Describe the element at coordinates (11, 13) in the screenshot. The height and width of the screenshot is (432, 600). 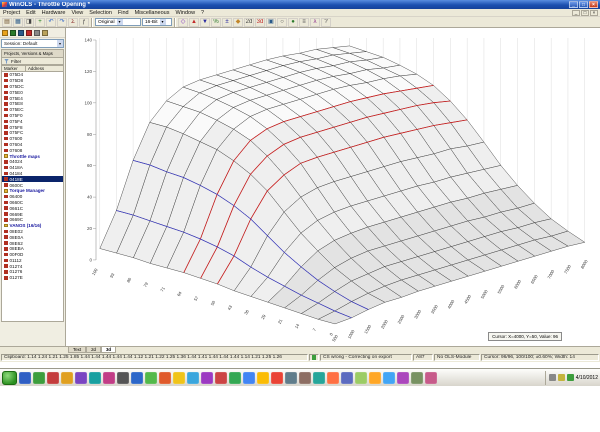
I see `menu-project: Project` at that location.